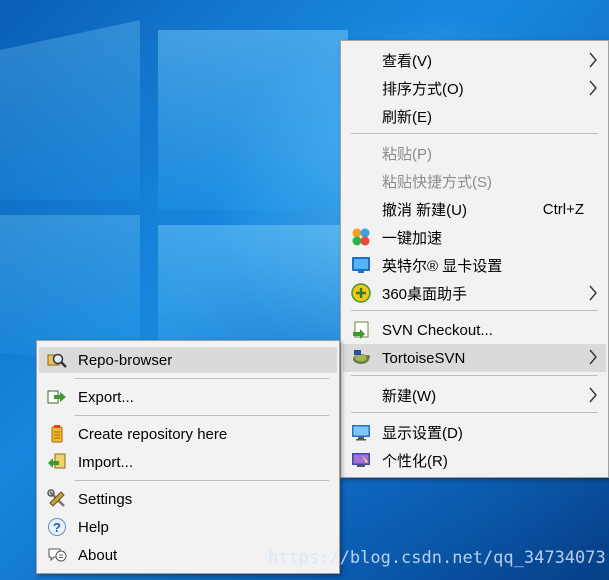 The height and width of the screenshot is (580, 609). Describe the element at coordinates (474, 293) in the screenshot. I see `menu-item-360-desktop: 360桌面助手` at that location.